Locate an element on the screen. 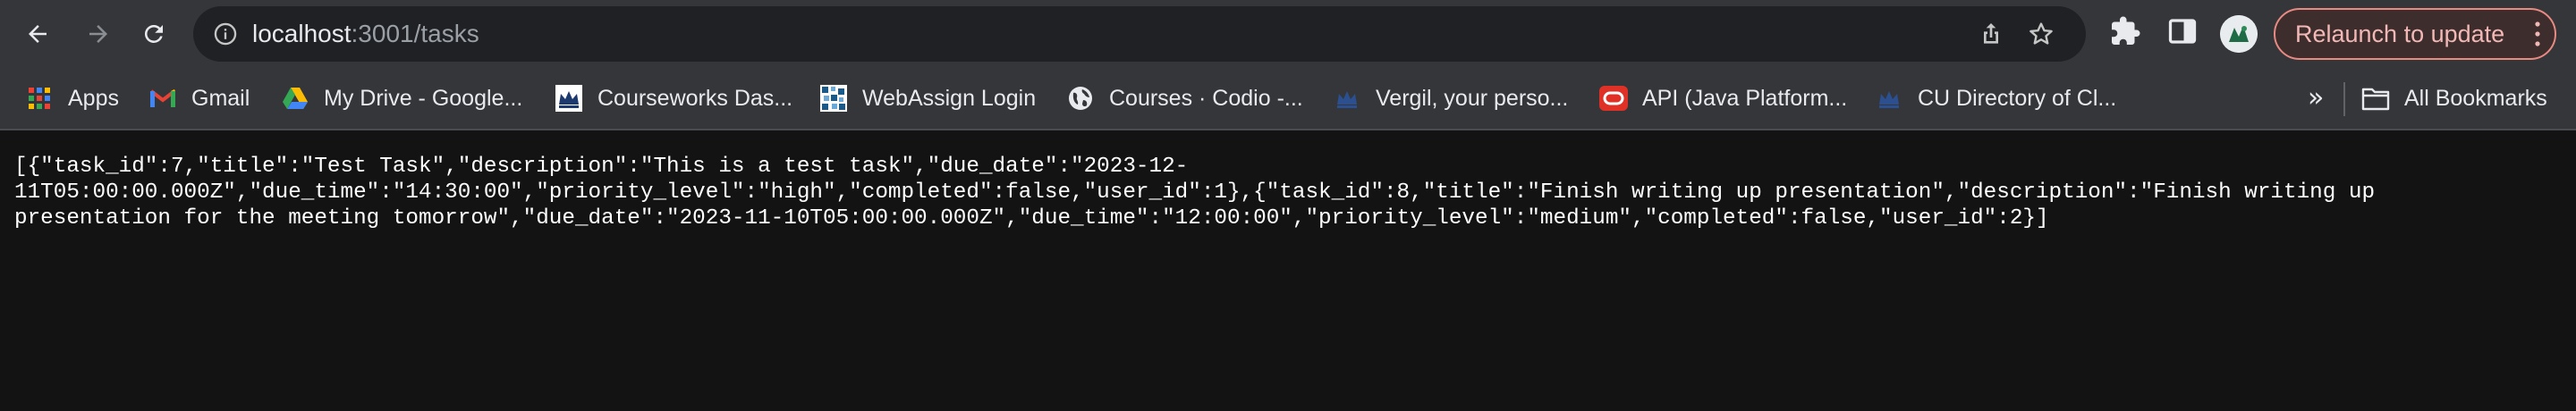 This screenshot has width=2576, height=411. bookmark-label: WebAssign Login is located at coordinates (949, 98).